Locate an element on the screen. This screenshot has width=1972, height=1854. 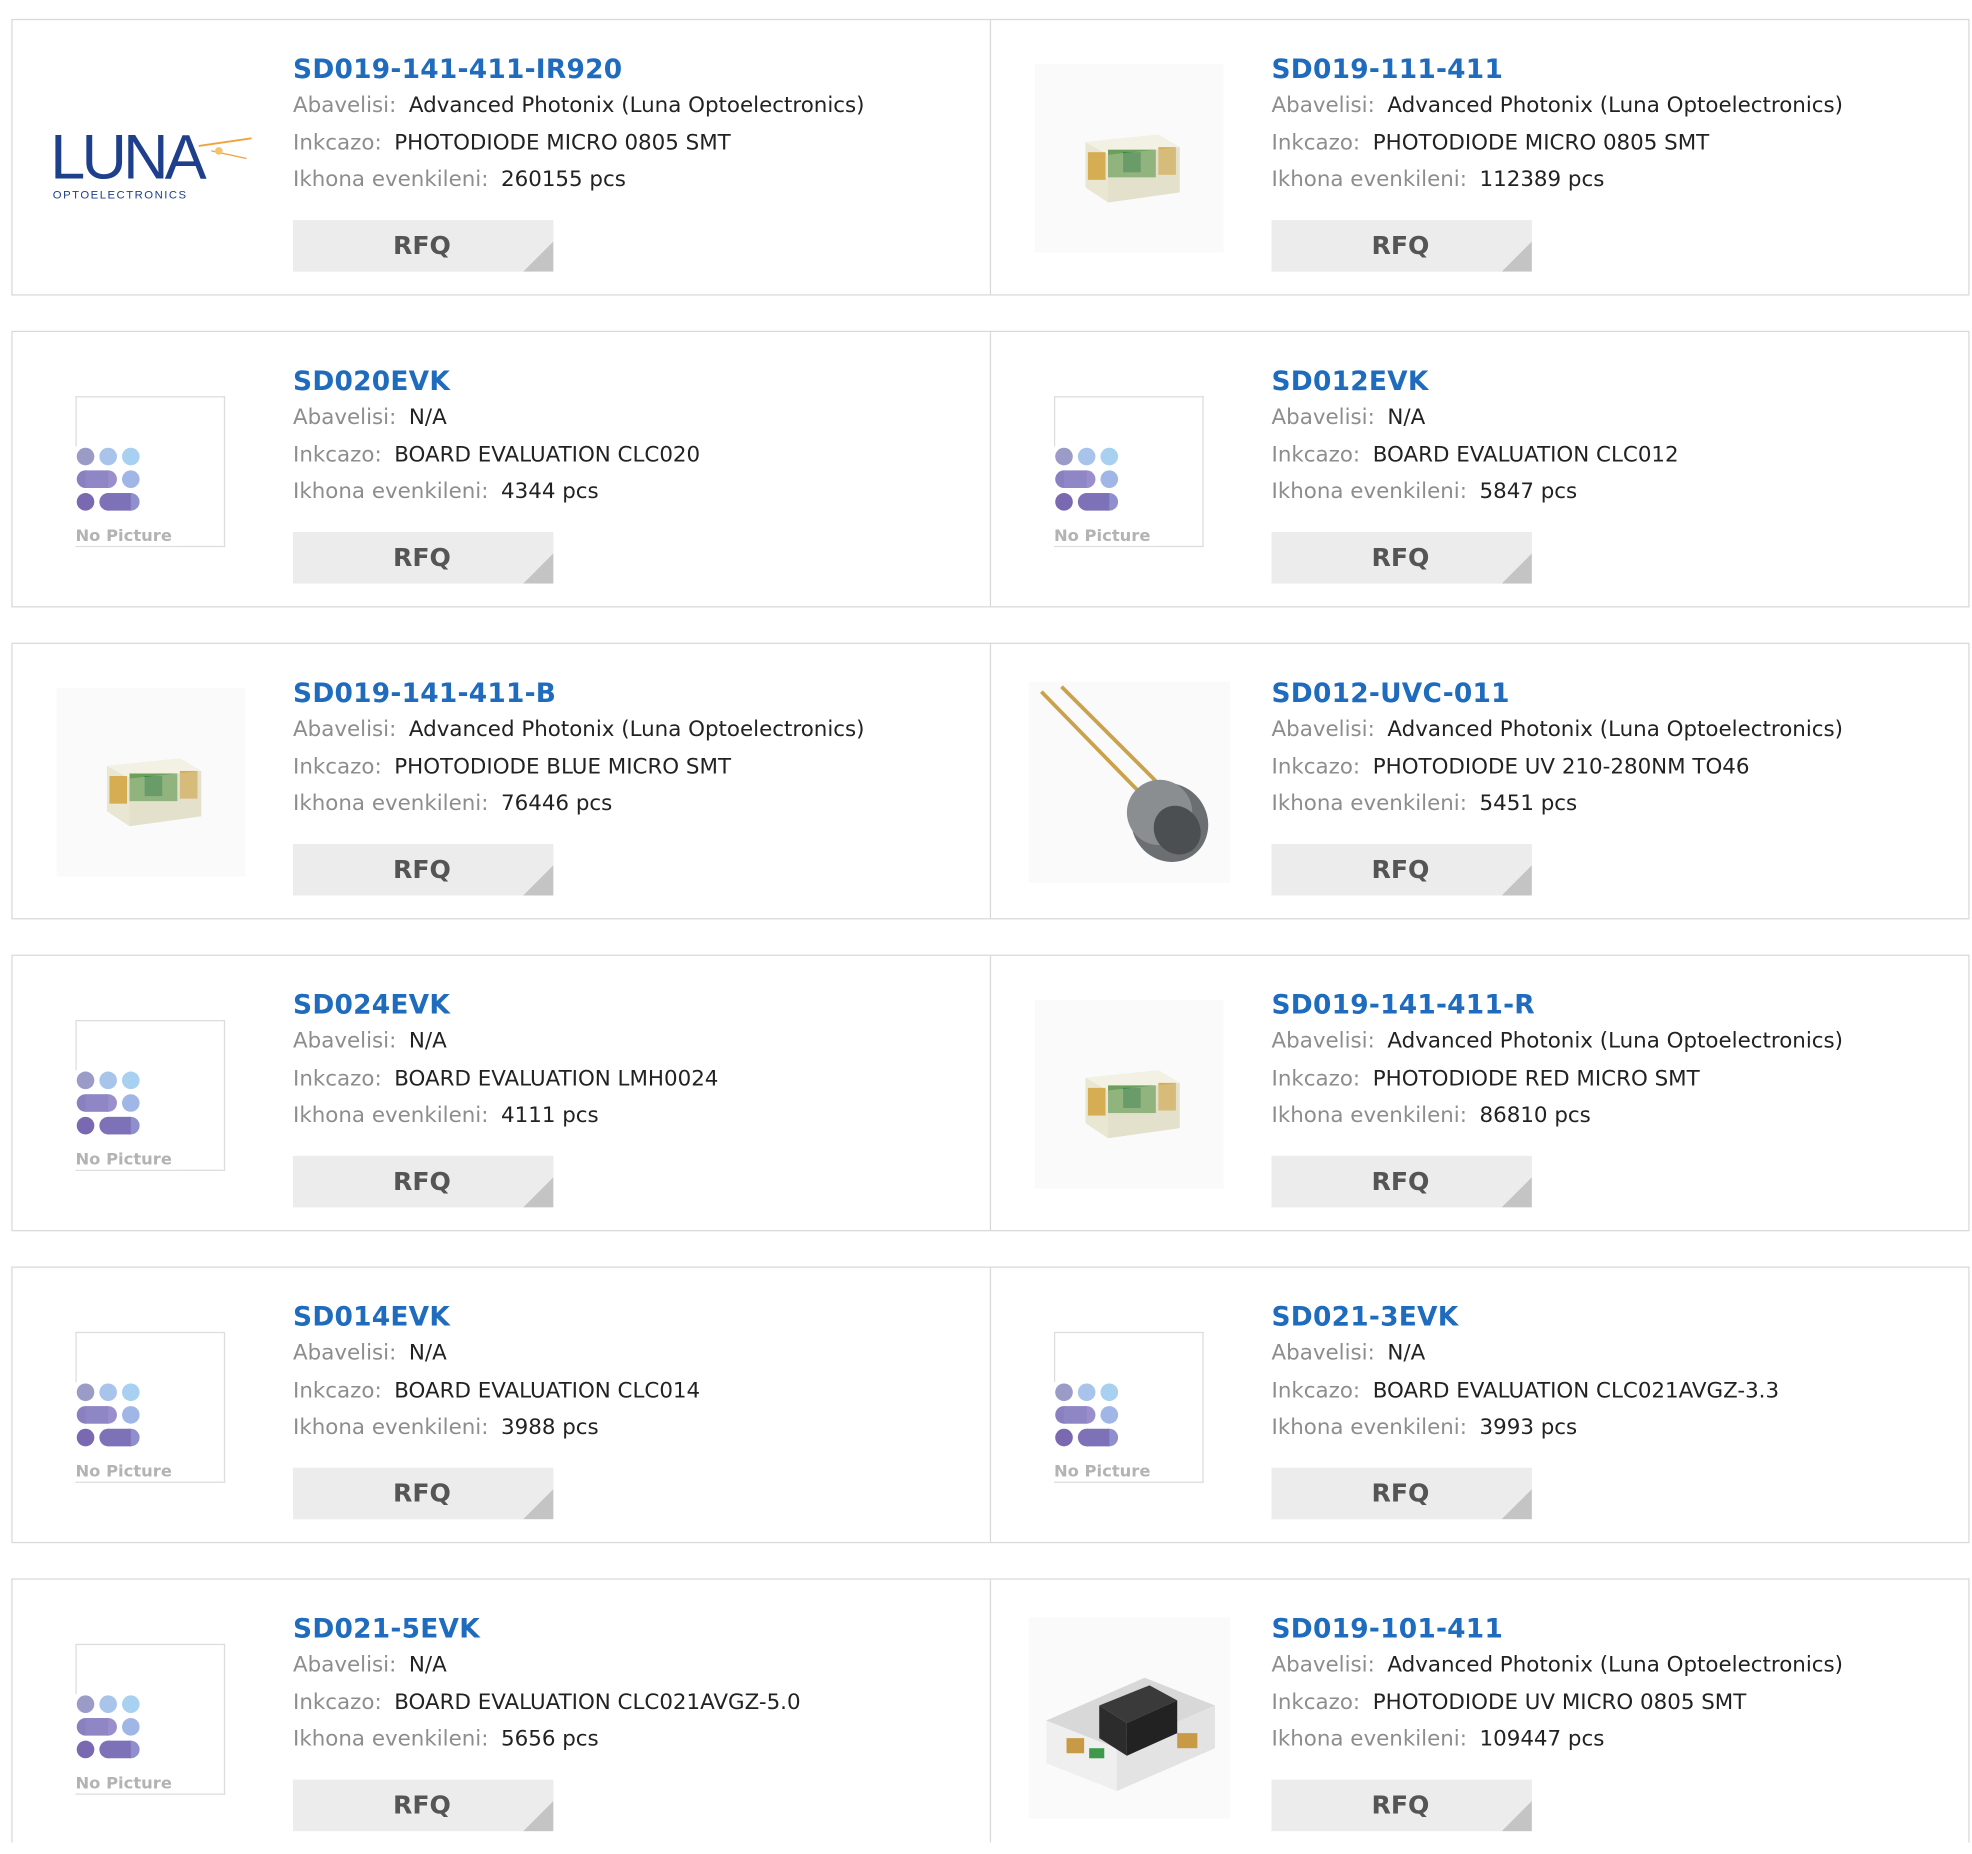
stock-value: 4111 pcs is located at coordinates (550, 1116).